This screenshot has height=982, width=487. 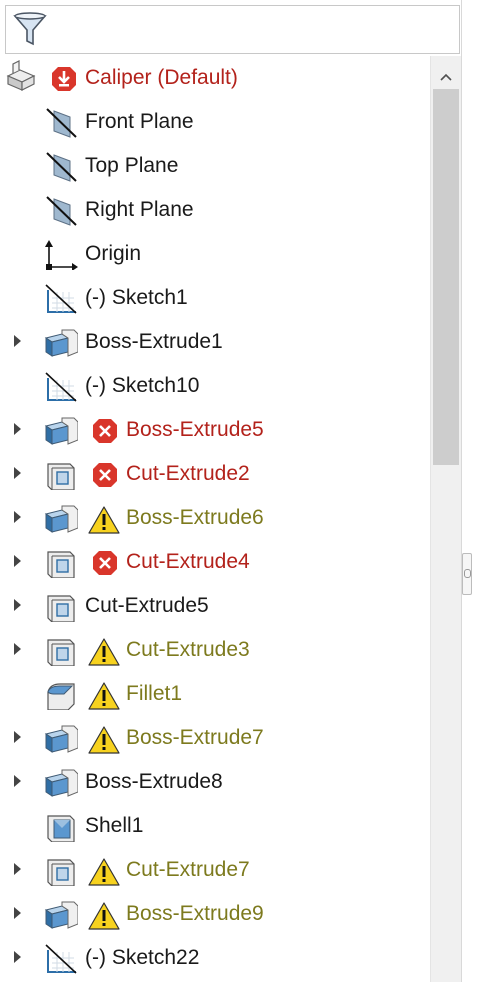 I want to click on tree-item-label: Top Plane, so click(x=132, y=165).